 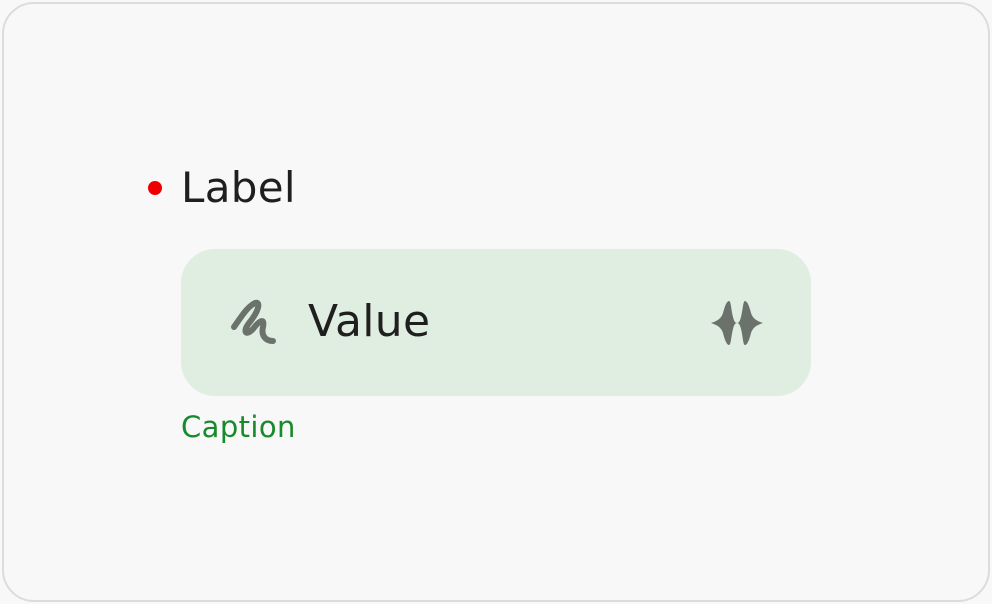 I want to click on required-indicator, so click(x=155, y=188).